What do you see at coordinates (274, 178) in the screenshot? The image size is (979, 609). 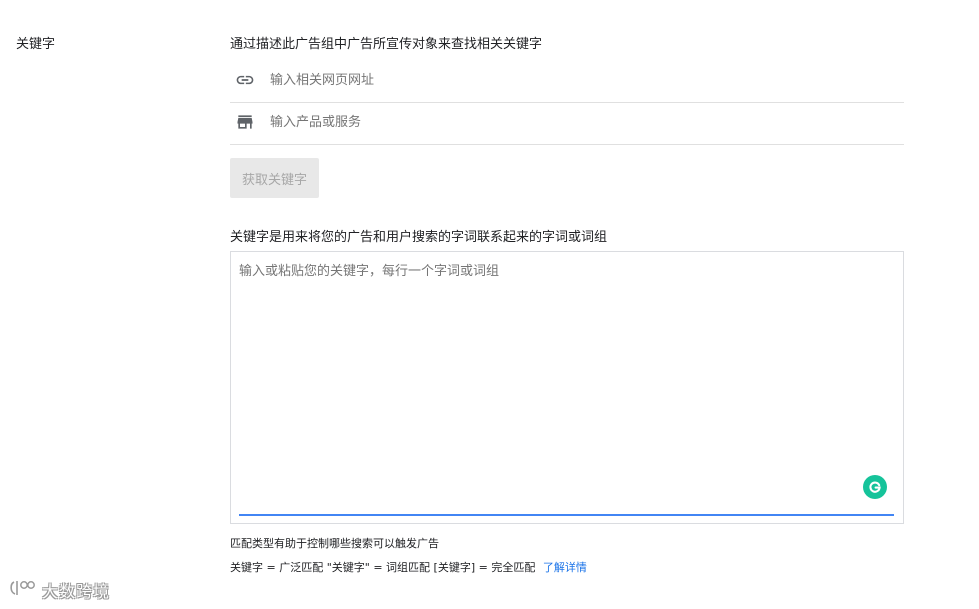 I see `get-keywords-button: 获取关键字` at bounding box center [274, 178].